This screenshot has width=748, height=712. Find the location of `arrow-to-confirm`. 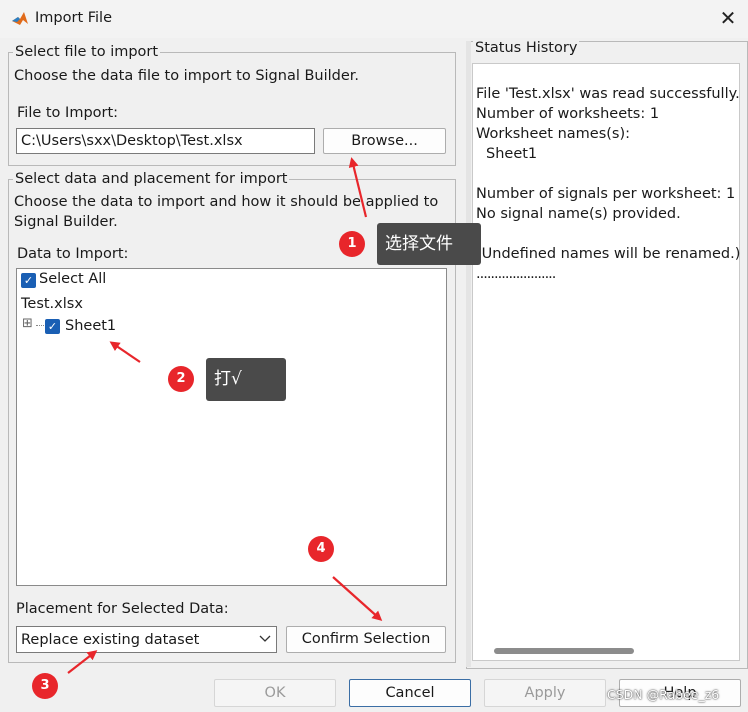

arrow-to-confirm is located at coordinates (357, 598).